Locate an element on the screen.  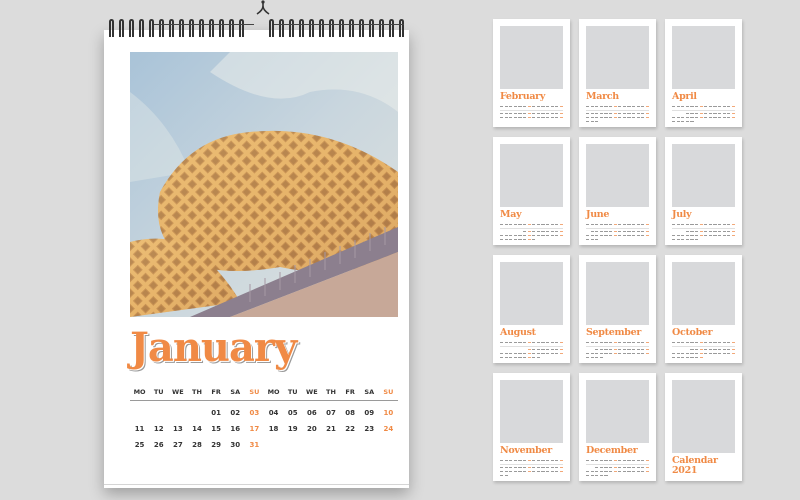
thumbnail-title: August is located at coordinates (518, 332).